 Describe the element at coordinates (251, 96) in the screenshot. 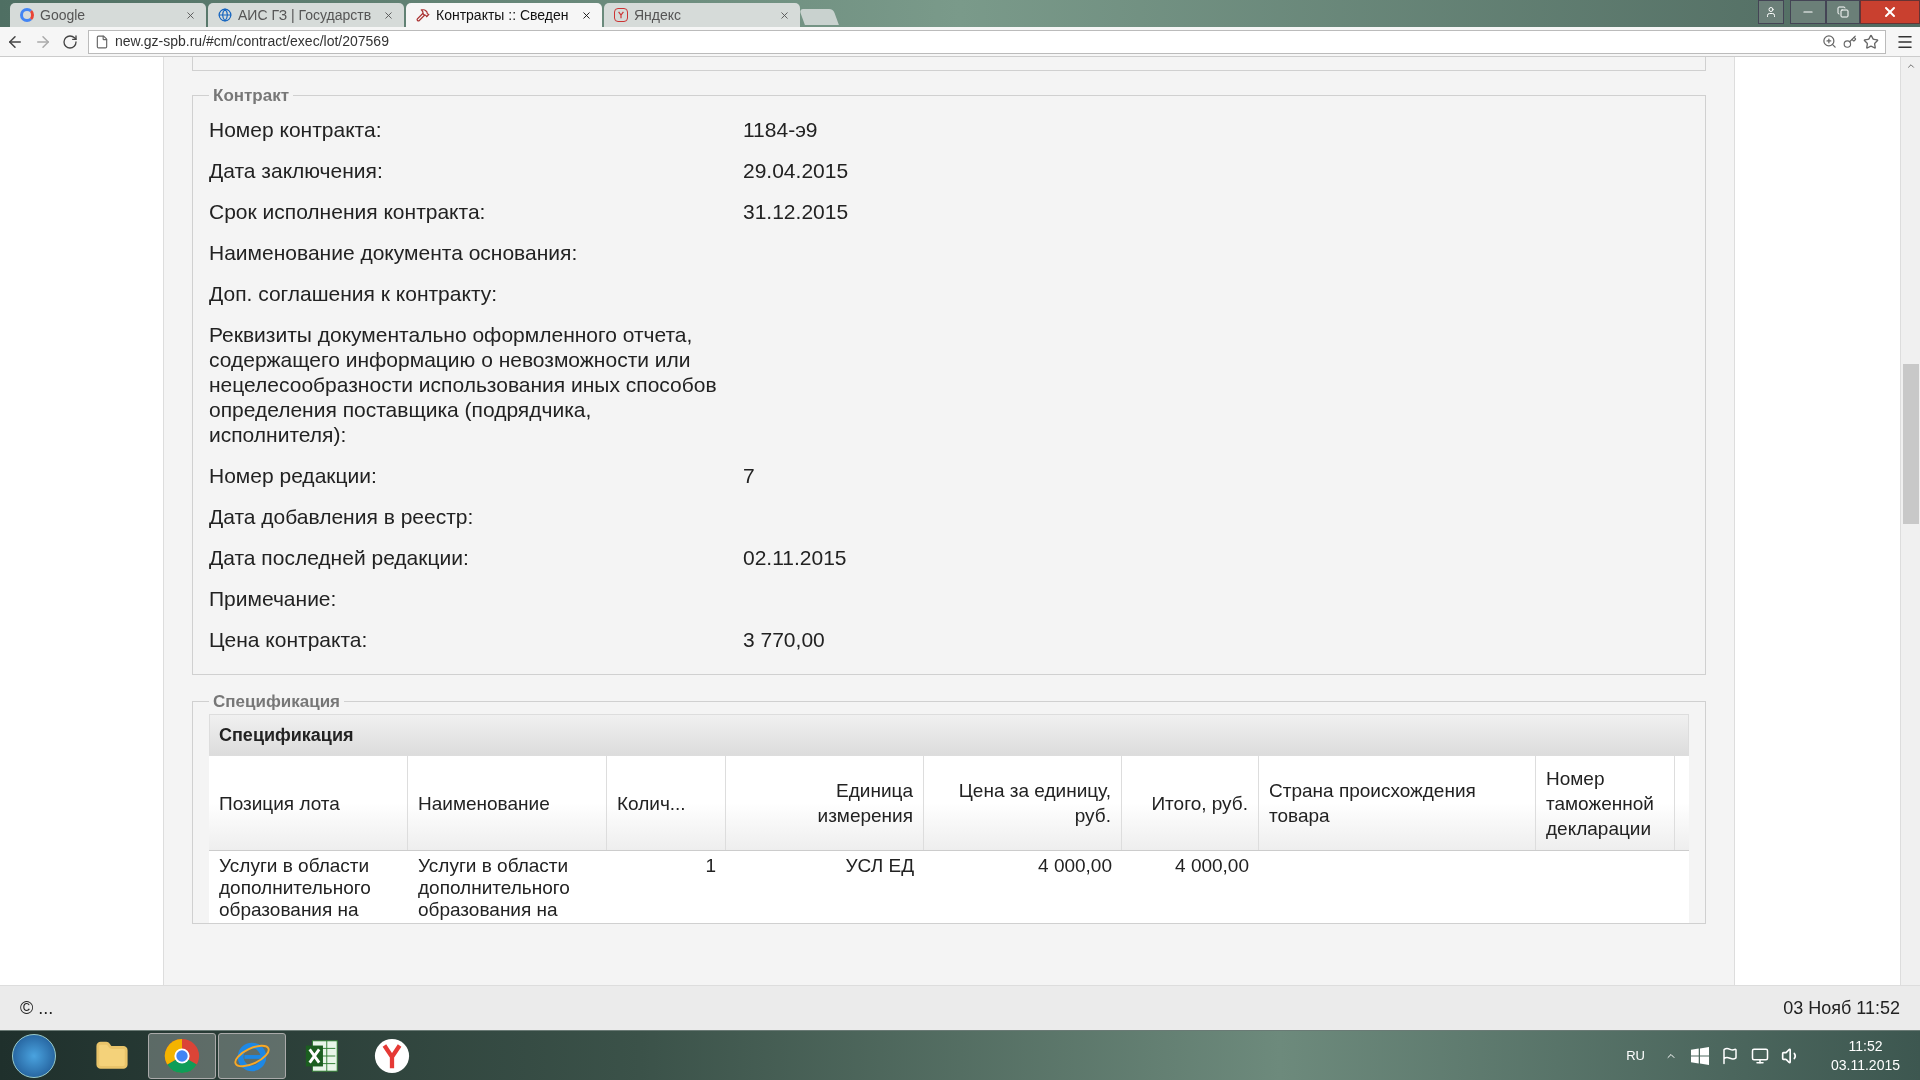

I see `section-legend: Контракт` at that location.